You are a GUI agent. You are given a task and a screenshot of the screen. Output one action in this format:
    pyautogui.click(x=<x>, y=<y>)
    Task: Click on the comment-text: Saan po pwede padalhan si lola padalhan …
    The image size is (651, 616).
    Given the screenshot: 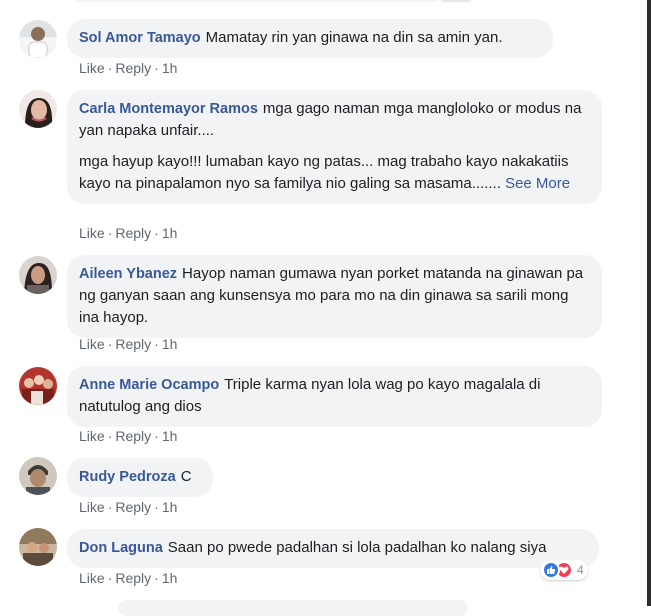 What is the action you would take?
    pyautogui.click(x=357, y=547)
    